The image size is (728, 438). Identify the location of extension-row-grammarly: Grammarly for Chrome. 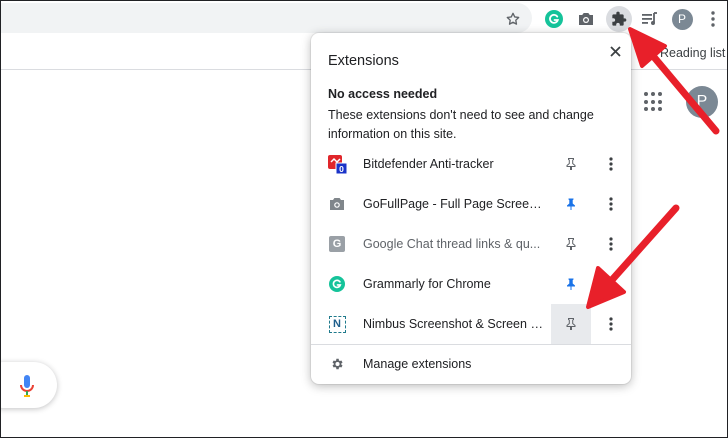
(471, 284).